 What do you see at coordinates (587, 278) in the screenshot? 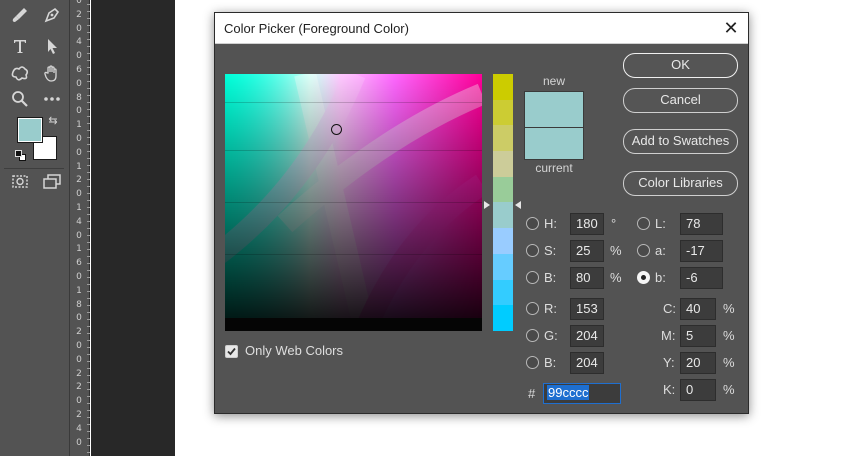
I see `brightness-input: 80` at bounding box center [587, 278].